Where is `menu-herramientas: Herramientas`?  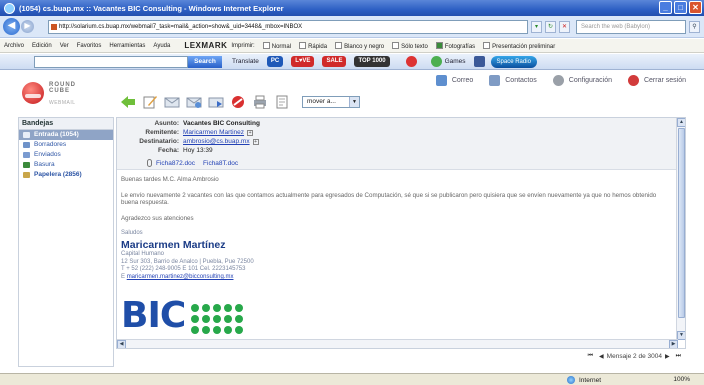 menu-herramientas: Herramientas is located at coordinates (127, 46).